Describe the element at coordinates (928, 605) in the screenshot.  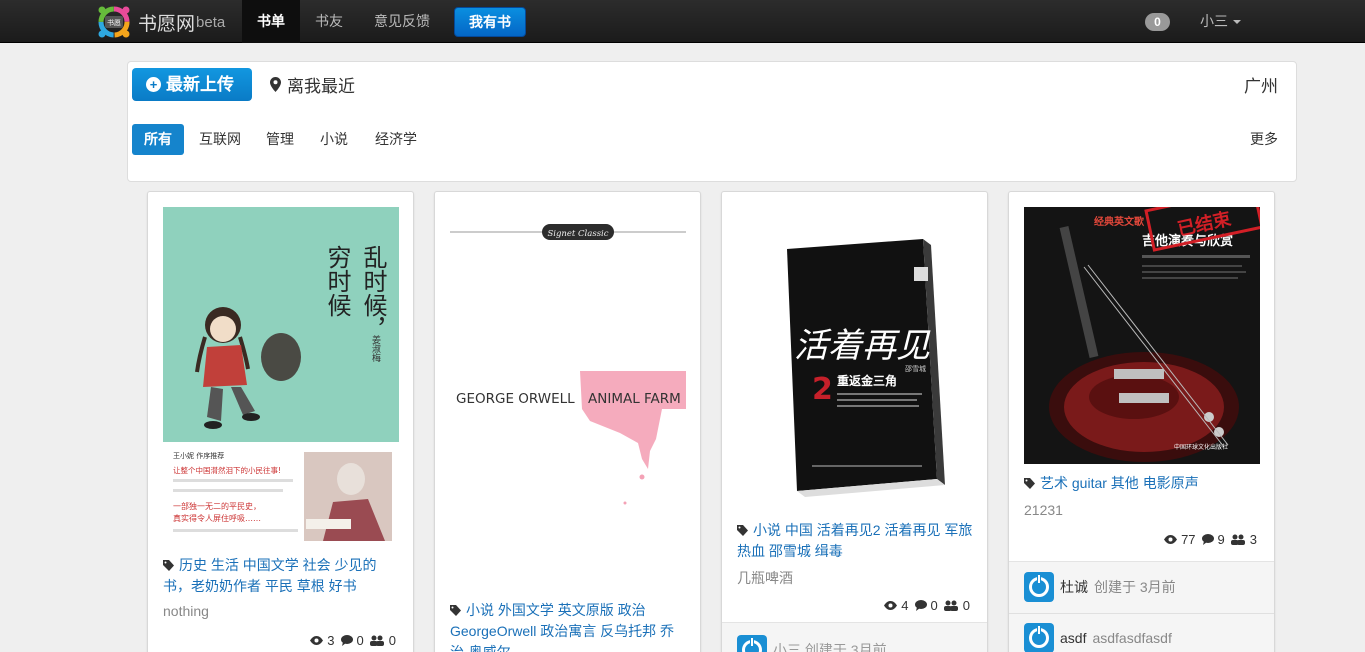
I see `book-stats: 4 0 0` at that location.